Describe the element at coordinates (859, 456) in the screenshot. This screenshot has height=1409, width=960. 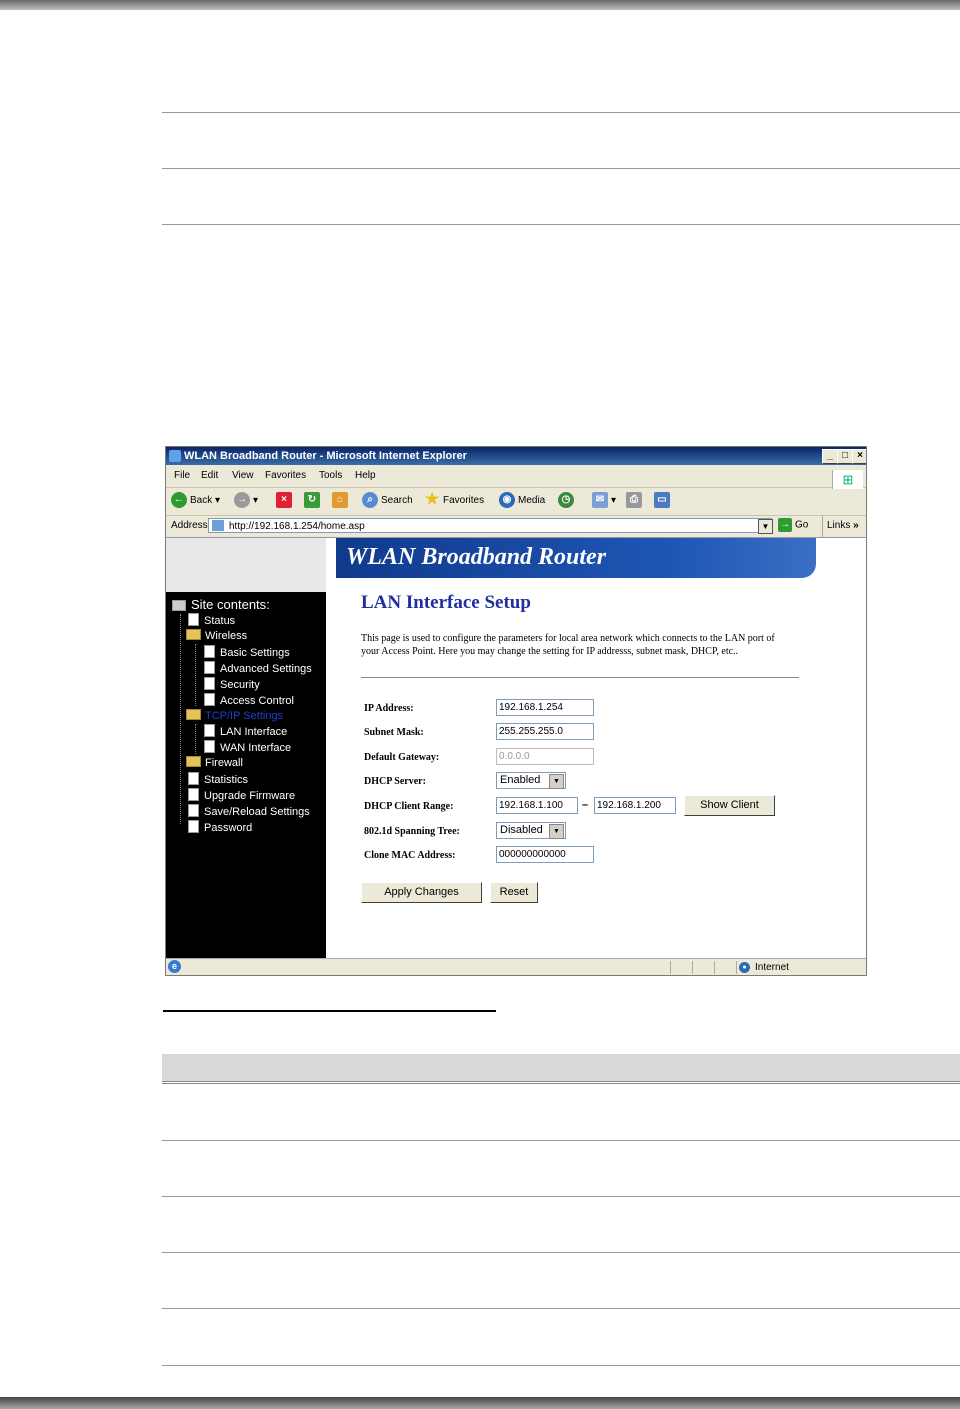
I see `close-button: ×` at that location.